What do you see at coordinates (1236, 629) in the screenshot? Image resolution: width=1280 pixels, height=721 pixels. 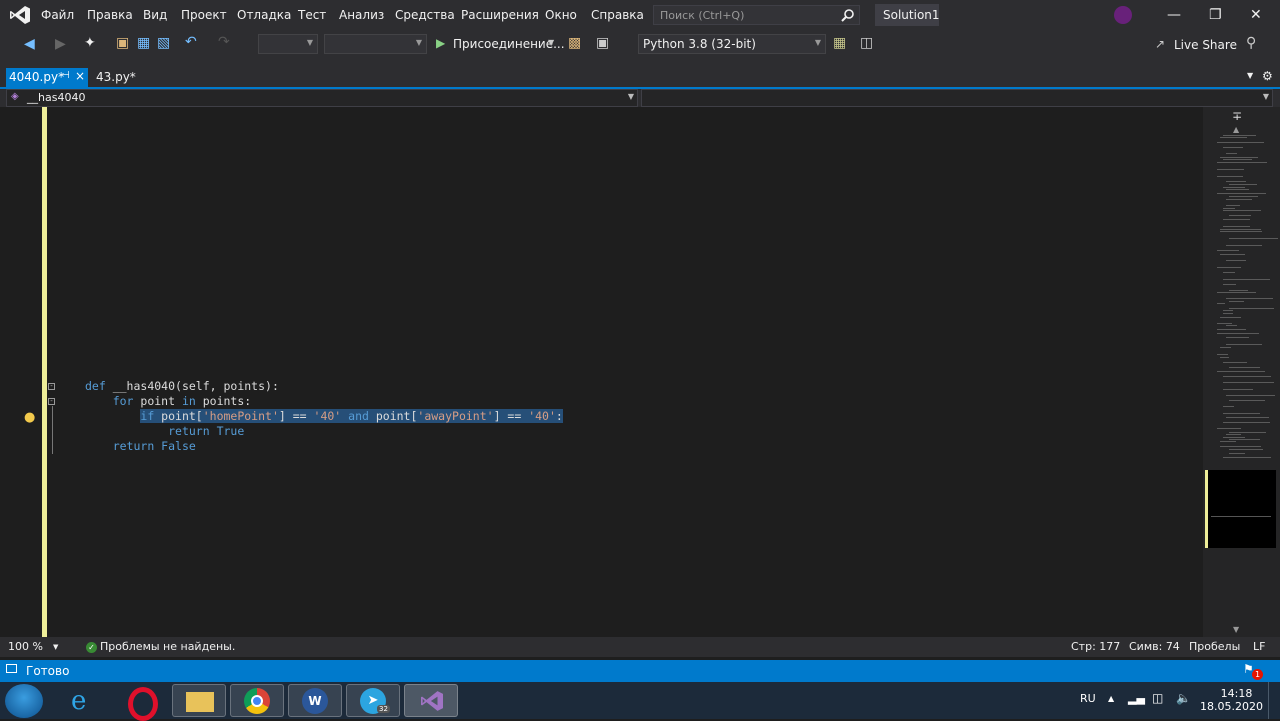 I see `scroll-down-icon: ▼` at bounding box center [1236, 629].